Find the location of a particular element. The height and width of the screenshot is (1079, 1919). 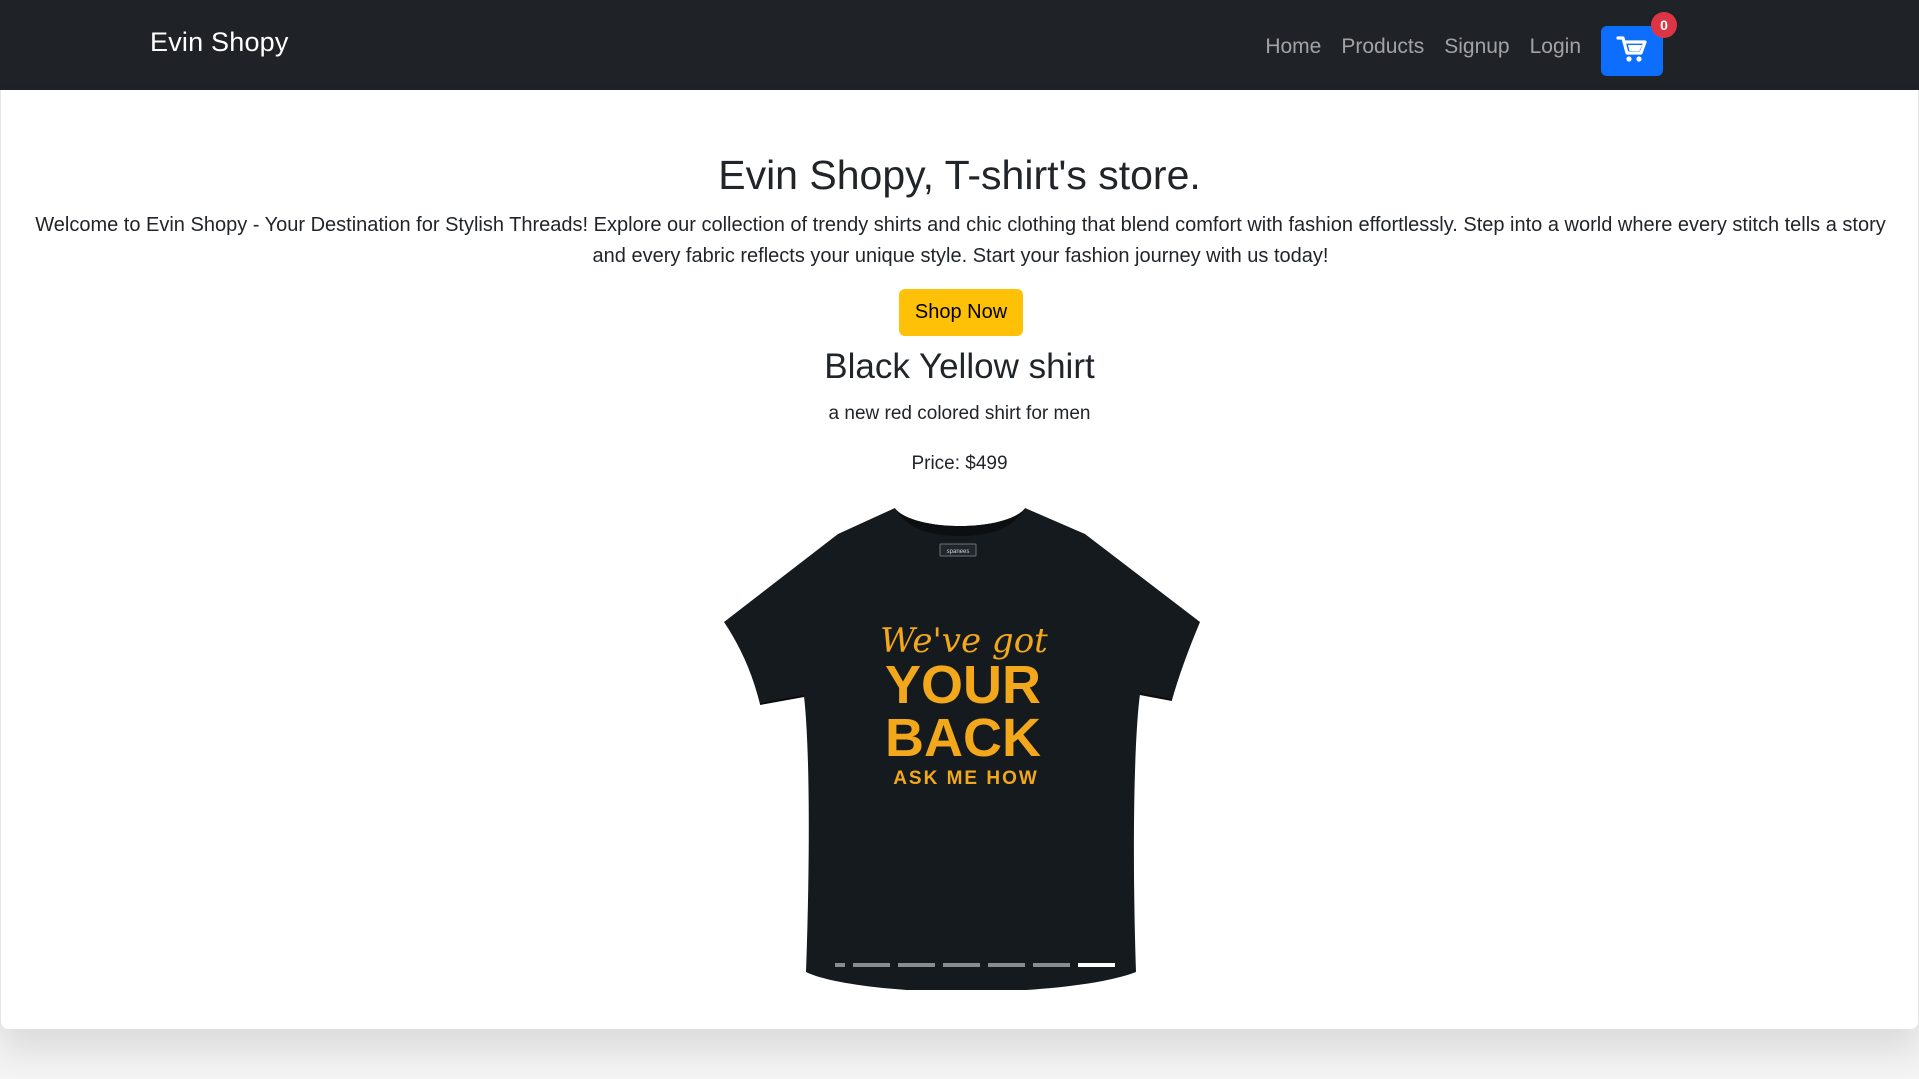

hero-title: Evin Shopy, T-shirt's store. is located at coordinates (959, 175).